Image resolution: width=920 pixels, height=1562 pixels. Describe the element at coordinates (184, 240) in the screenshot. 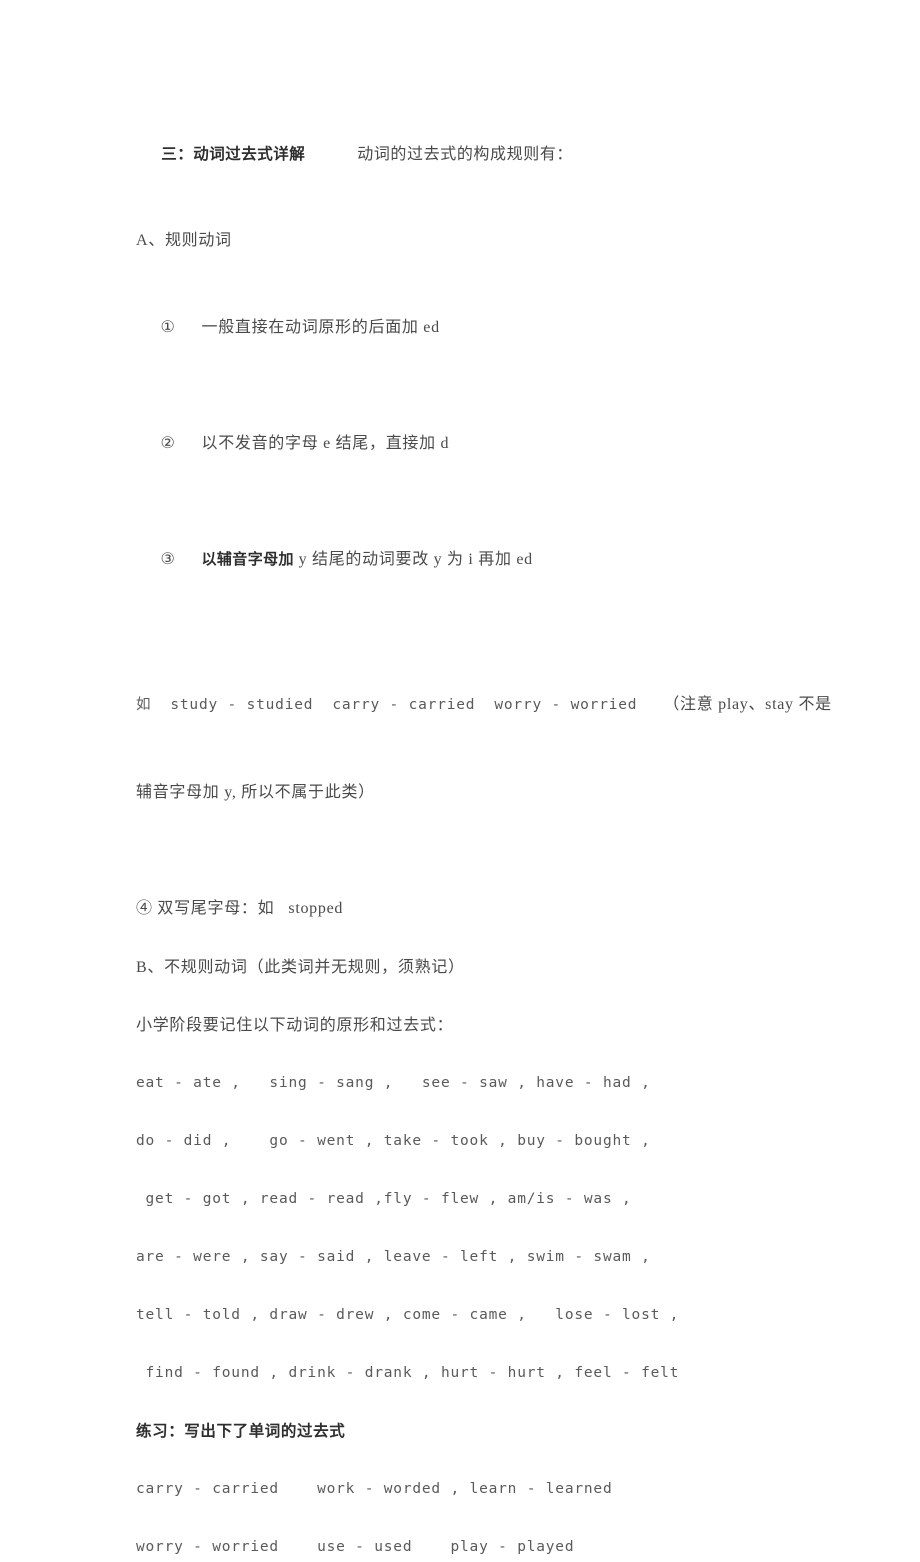

I see `section-a-label: A、规则动词` at that location.